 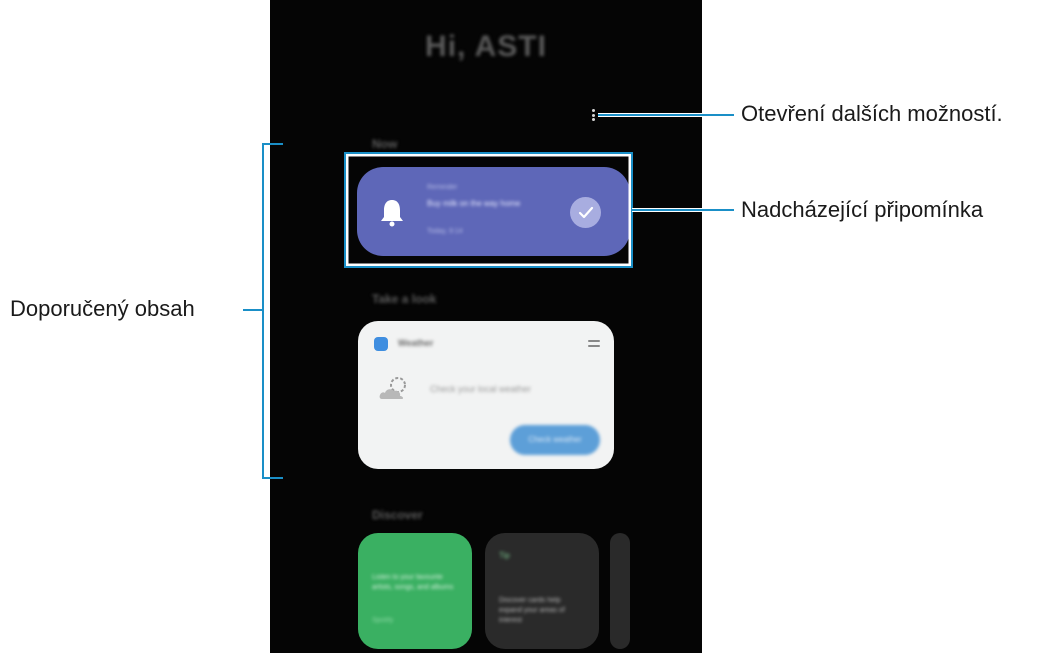 I want to click on callout-more-options: Otevření dalších možností., so click(x=872, y=113).